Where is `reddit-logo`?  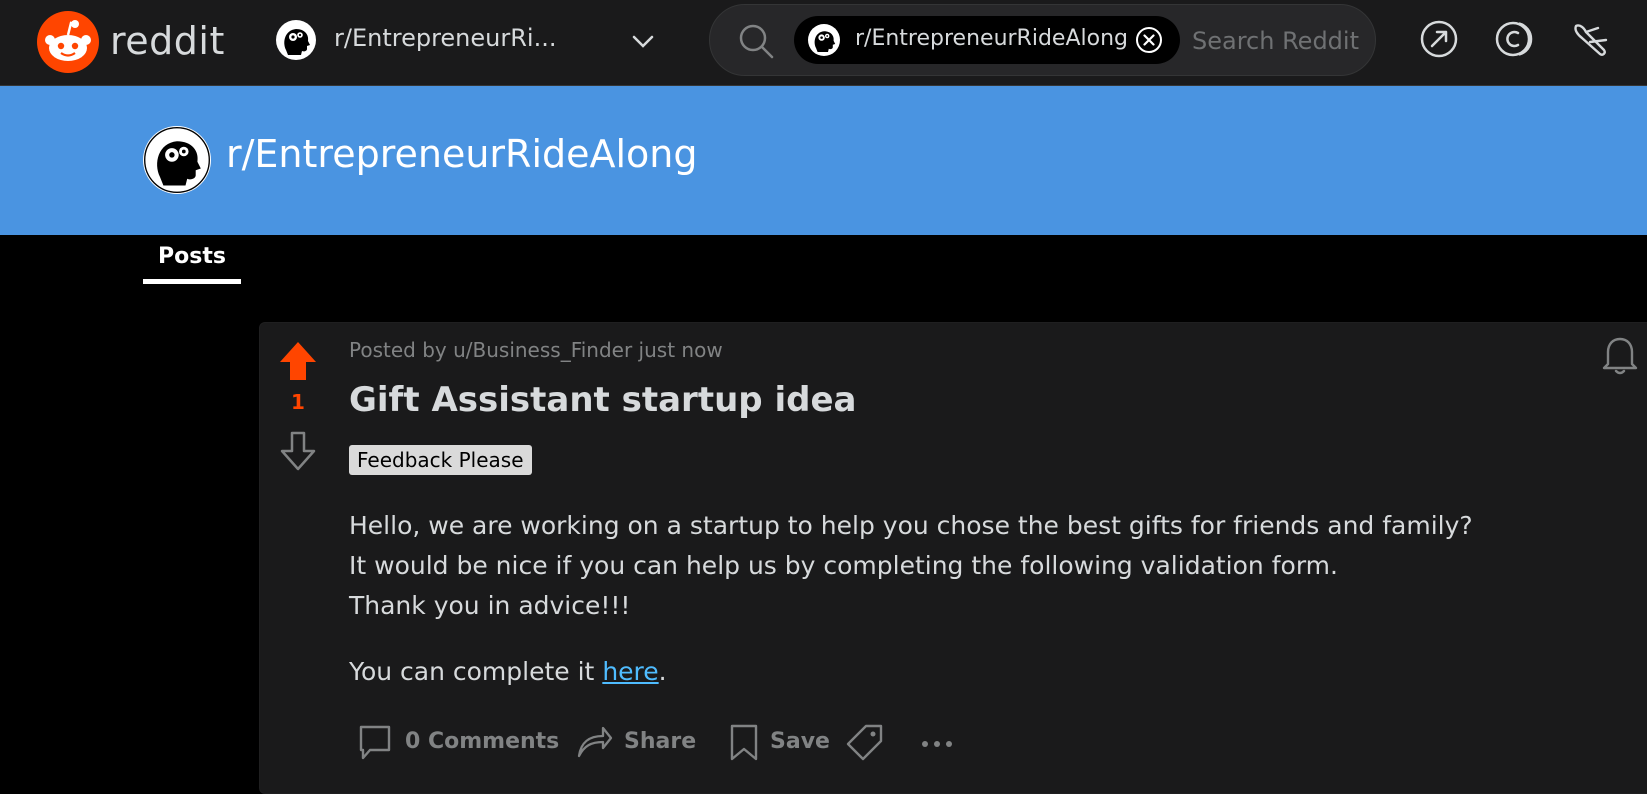 reddit-logo is located at coordinates (68, 42).